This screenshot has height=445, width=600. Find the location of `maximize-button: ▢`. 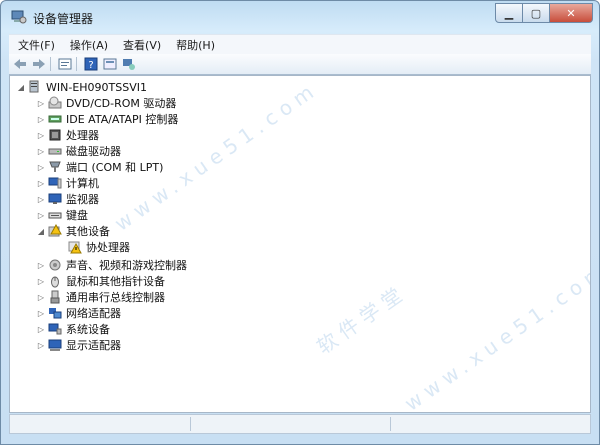

maximize-button: ▢ is located at coordinates (536, 13).